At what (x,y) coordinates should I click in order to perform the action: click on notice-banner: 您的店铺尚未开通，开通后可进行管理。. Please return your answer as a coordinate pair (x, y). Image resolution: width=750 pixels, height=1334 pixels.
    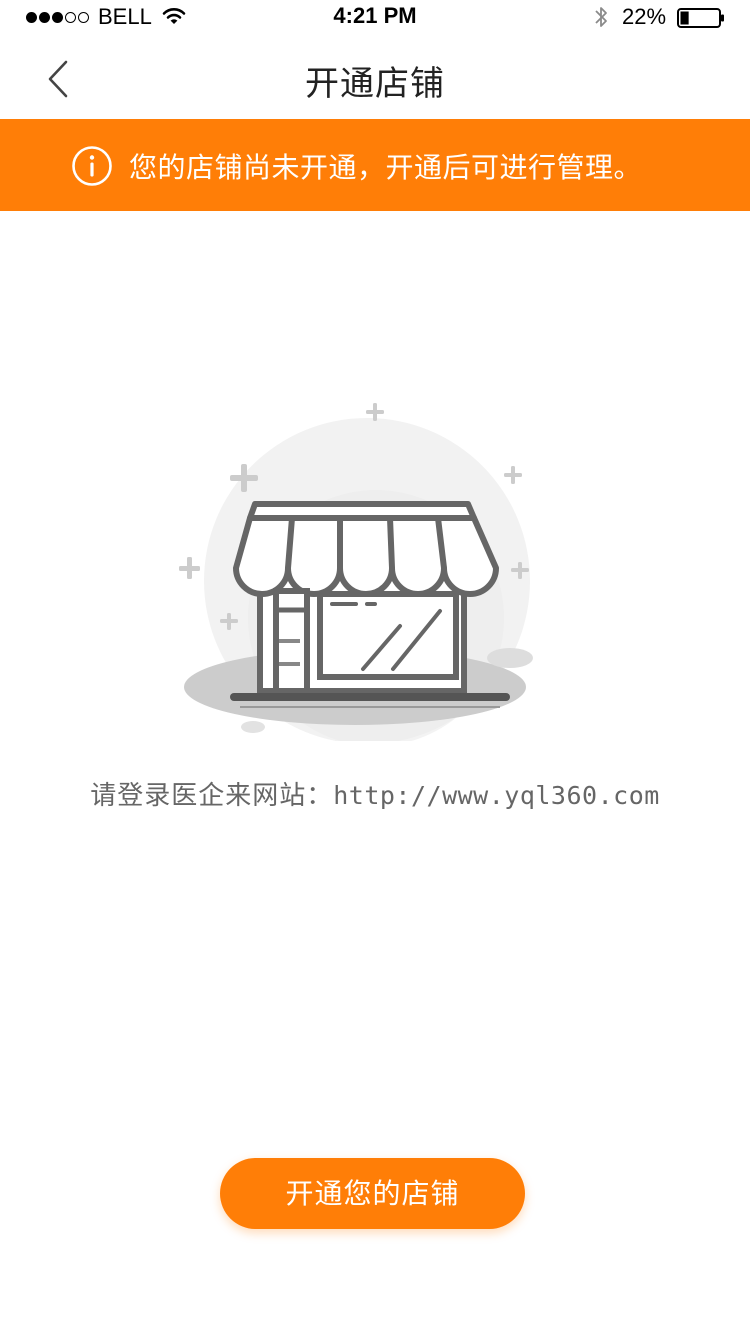
    Looking at the image, I should click on (375, 165).